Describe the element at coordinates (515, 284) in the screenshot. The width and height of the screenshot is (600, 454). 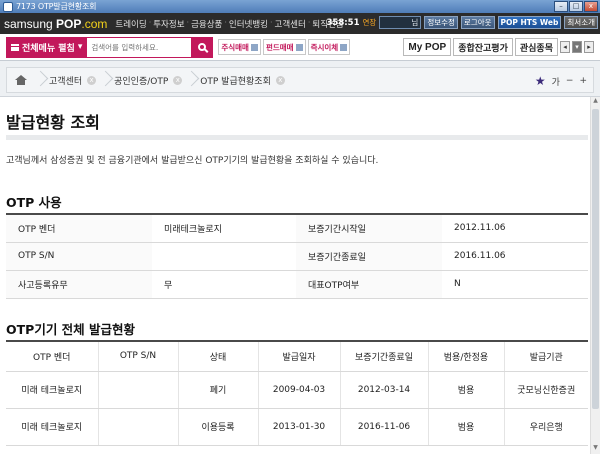
I see `value-primary-otp: N` at that location.